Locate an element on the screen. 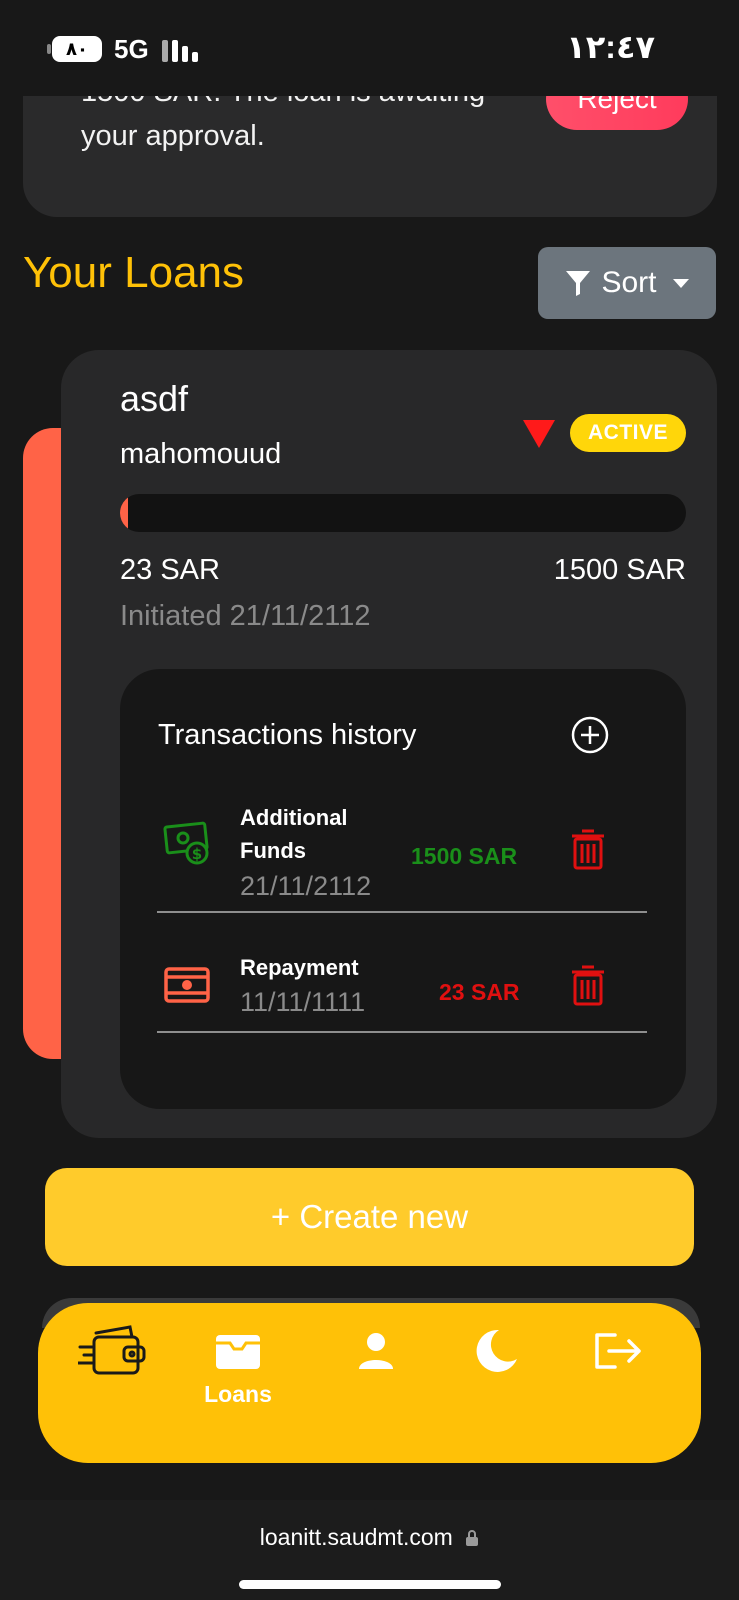 This screenshot has height=1600, width=739. wallet-logo-icon is located at coordinates (112, 1350).